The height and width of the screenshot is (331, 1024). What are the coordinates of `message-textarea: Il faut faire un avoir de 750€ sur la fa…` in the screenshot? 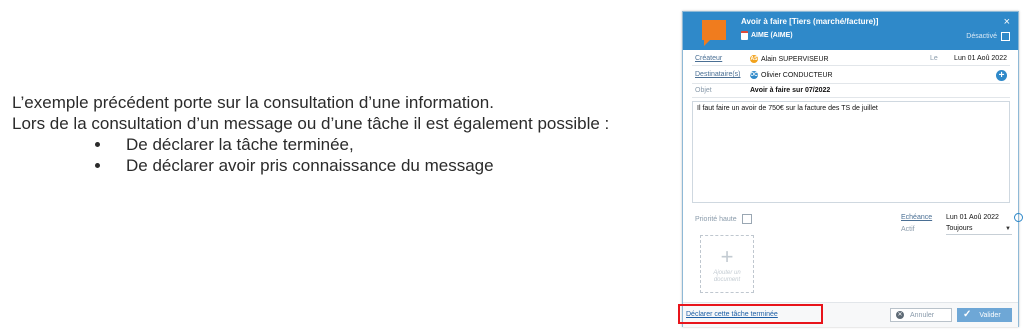 It's located at (851, 152).